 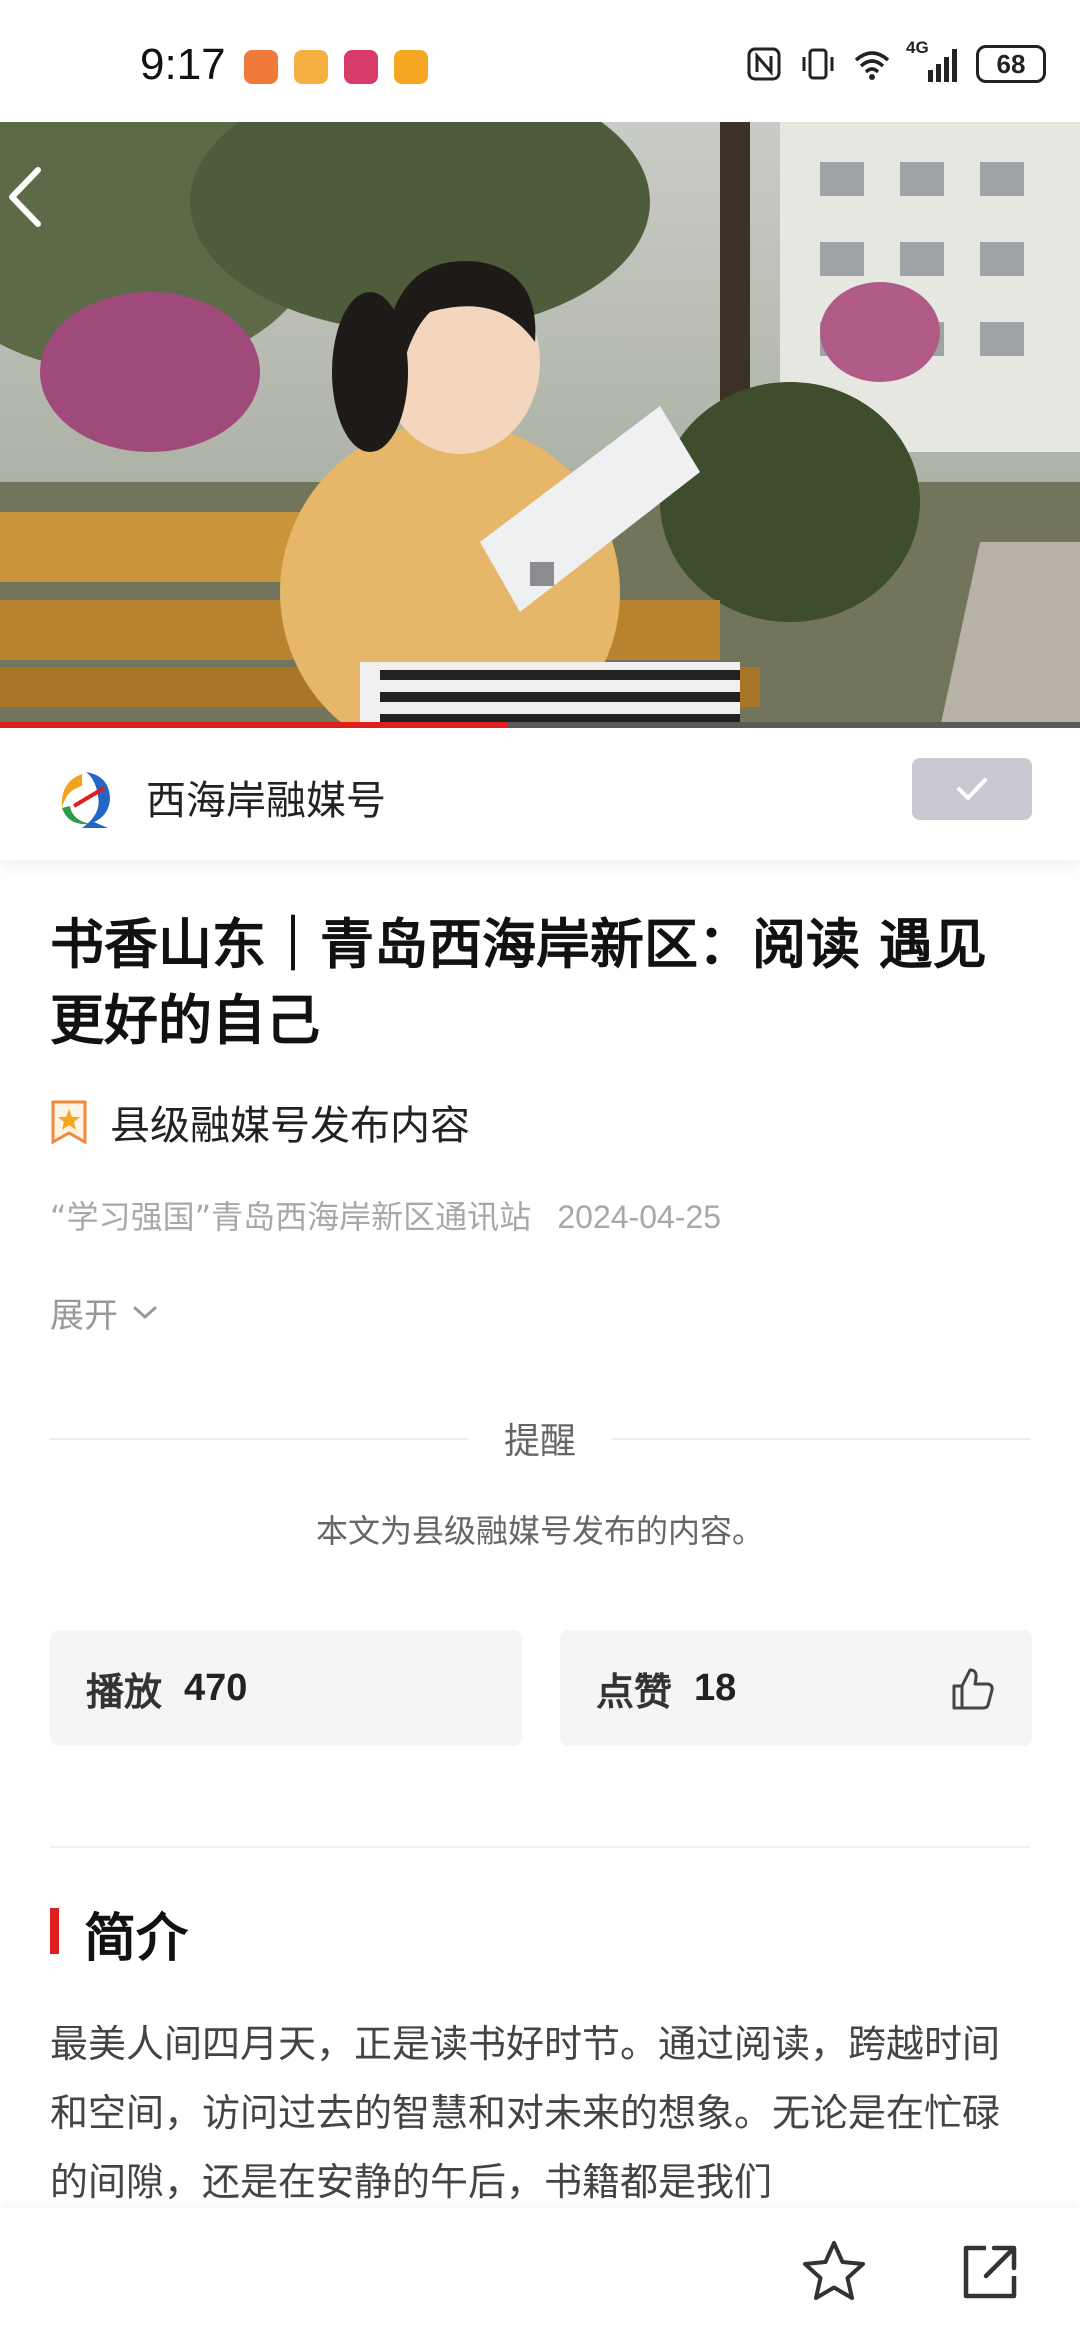 I want to click on article-source: “学习强国”青岛西海岸新区通讯站, so click(x=291, y=1217).